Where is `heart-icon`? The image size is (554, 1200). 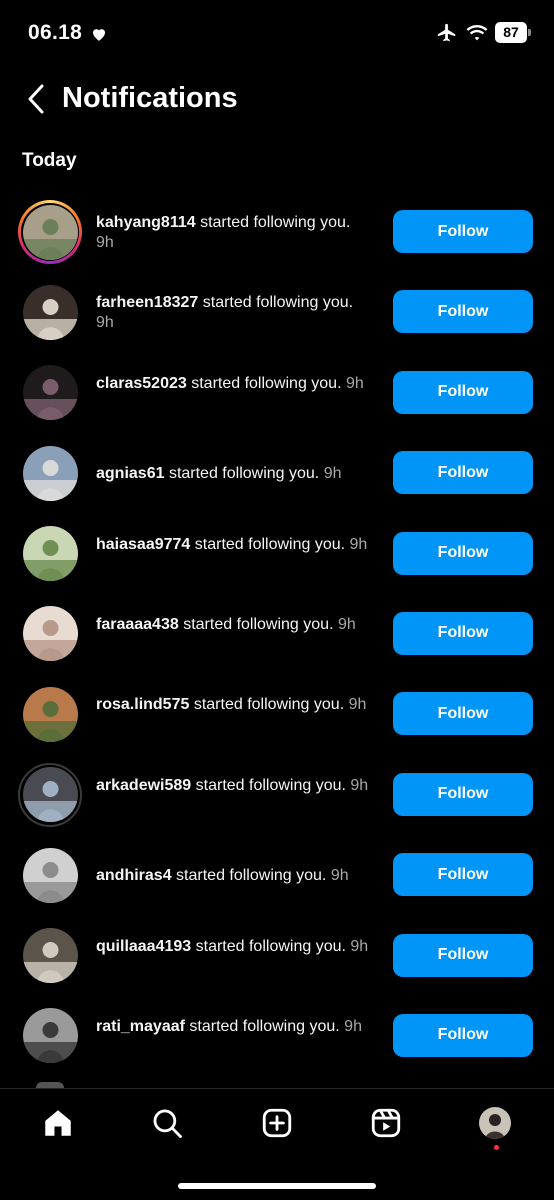 heart-icon is located at coordinates (99, 35).